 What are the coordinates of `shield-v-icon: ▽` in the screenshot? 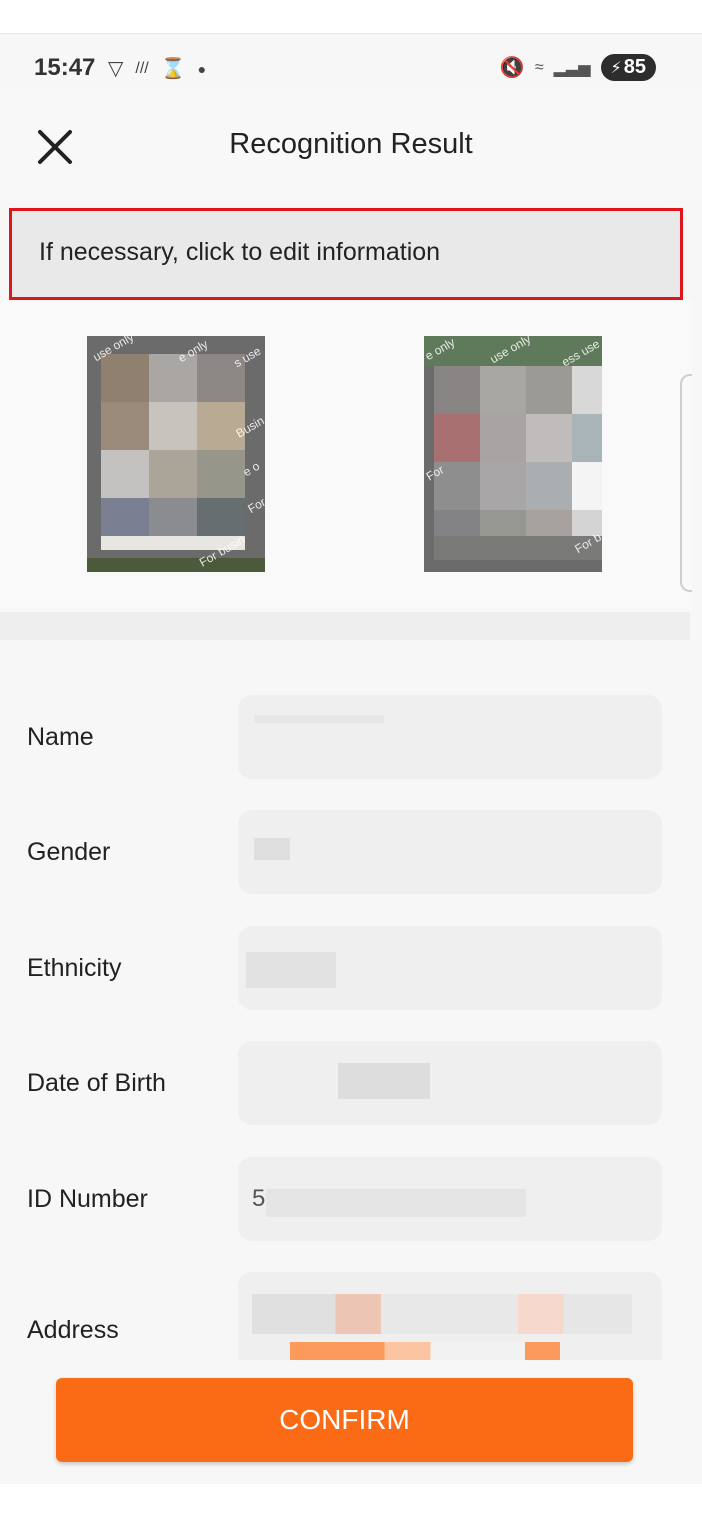 It's located at (116, 69).